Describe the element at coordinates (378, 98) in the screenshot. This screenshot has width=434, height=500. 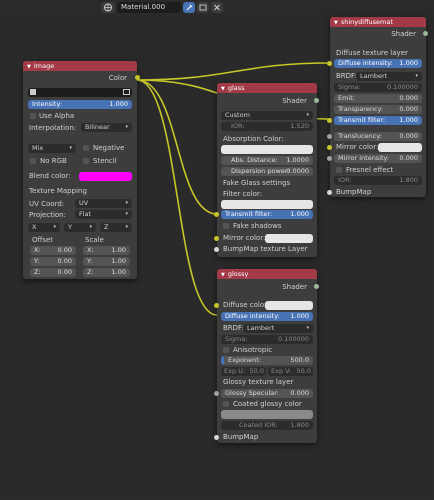
I see `emit-field: Emit: 0.000` at that location.